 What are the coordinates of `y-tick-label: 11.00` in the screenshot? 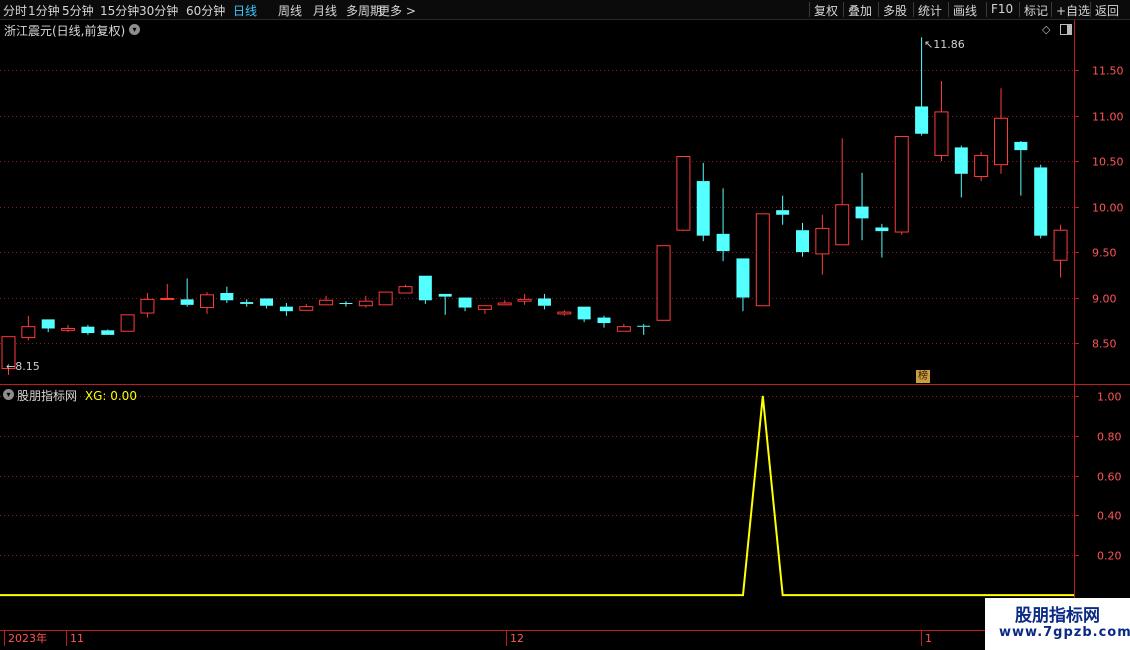 It's located at (1108, 117).